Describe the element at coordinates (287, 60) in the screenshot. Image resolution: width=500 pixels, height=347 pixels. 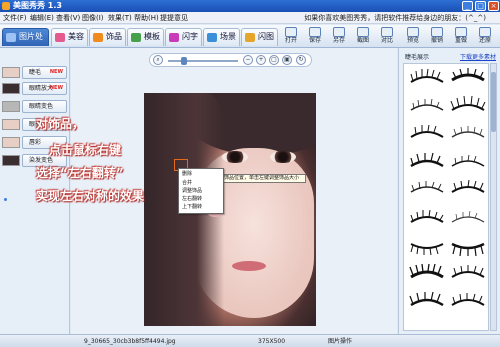
I see `original-size-icon: ▣` at that location.